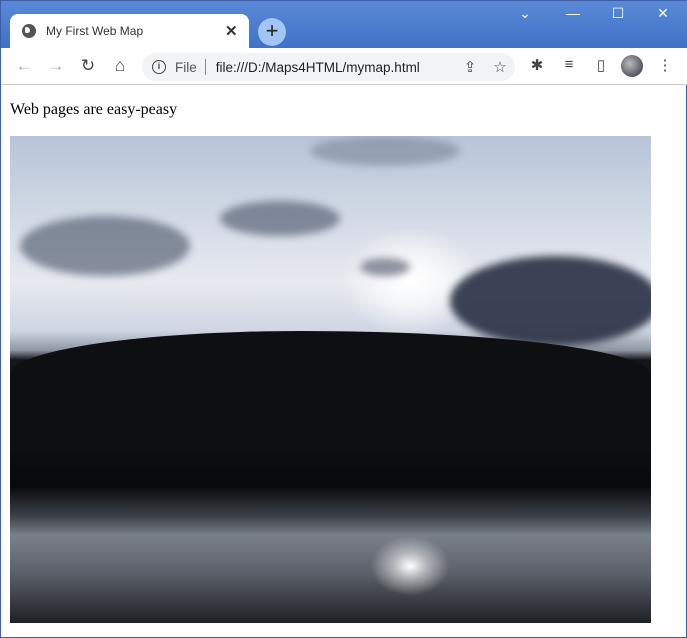 This screenshot has height=638, width=687. What do you see at coordinates (344, 24) in the screenshot?
I see `title-bar: My First Web Map ✕ + ⌄ — ☐ ✕` at bounding box center [344, 24].